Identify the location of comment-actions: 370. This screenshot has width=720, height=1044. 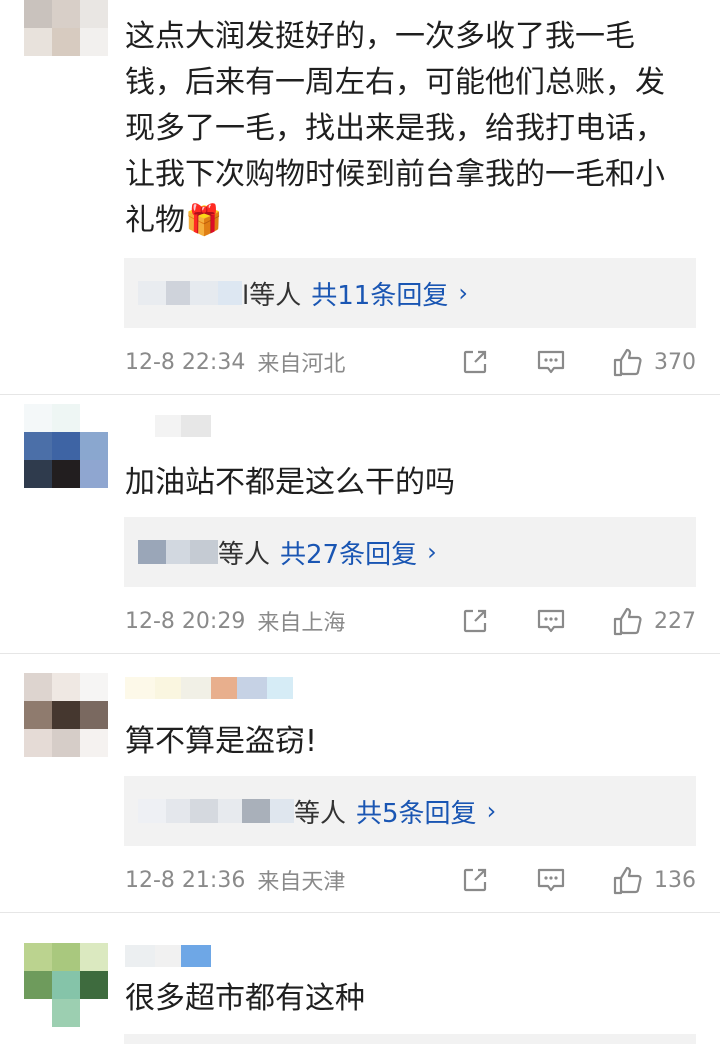
(578, 362).